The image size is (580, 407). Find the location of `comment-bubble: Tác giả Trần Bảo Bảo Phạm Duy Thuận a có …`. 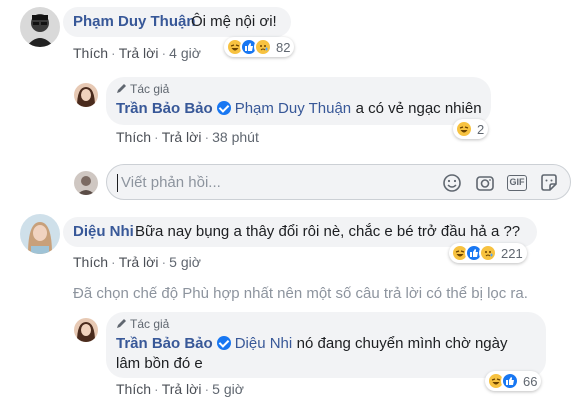

comment-bubble: Tác giả Trần Bảo Bảo Phạm Duy Thuận a có … is located at coordinates (298, 101).